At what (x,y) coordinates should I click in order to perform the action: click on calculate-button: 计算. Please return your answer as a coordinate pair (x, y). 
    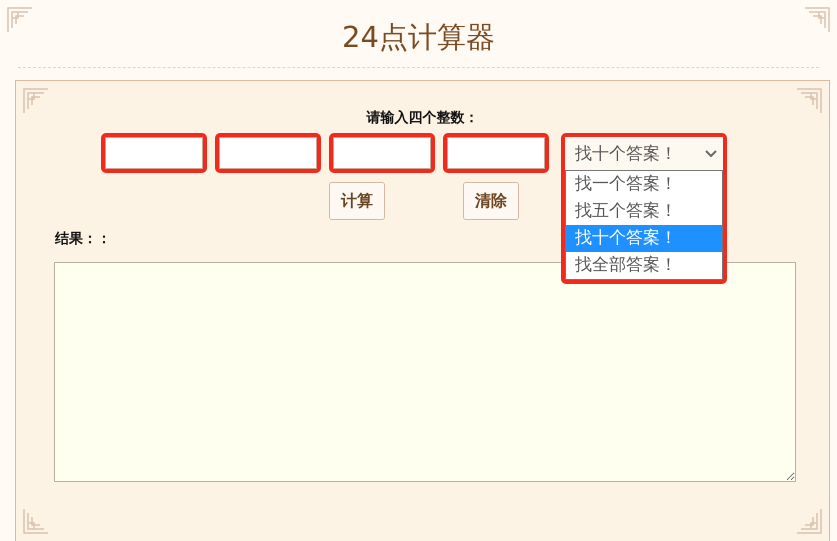
    Looking at the image, I should click on (357, 201).